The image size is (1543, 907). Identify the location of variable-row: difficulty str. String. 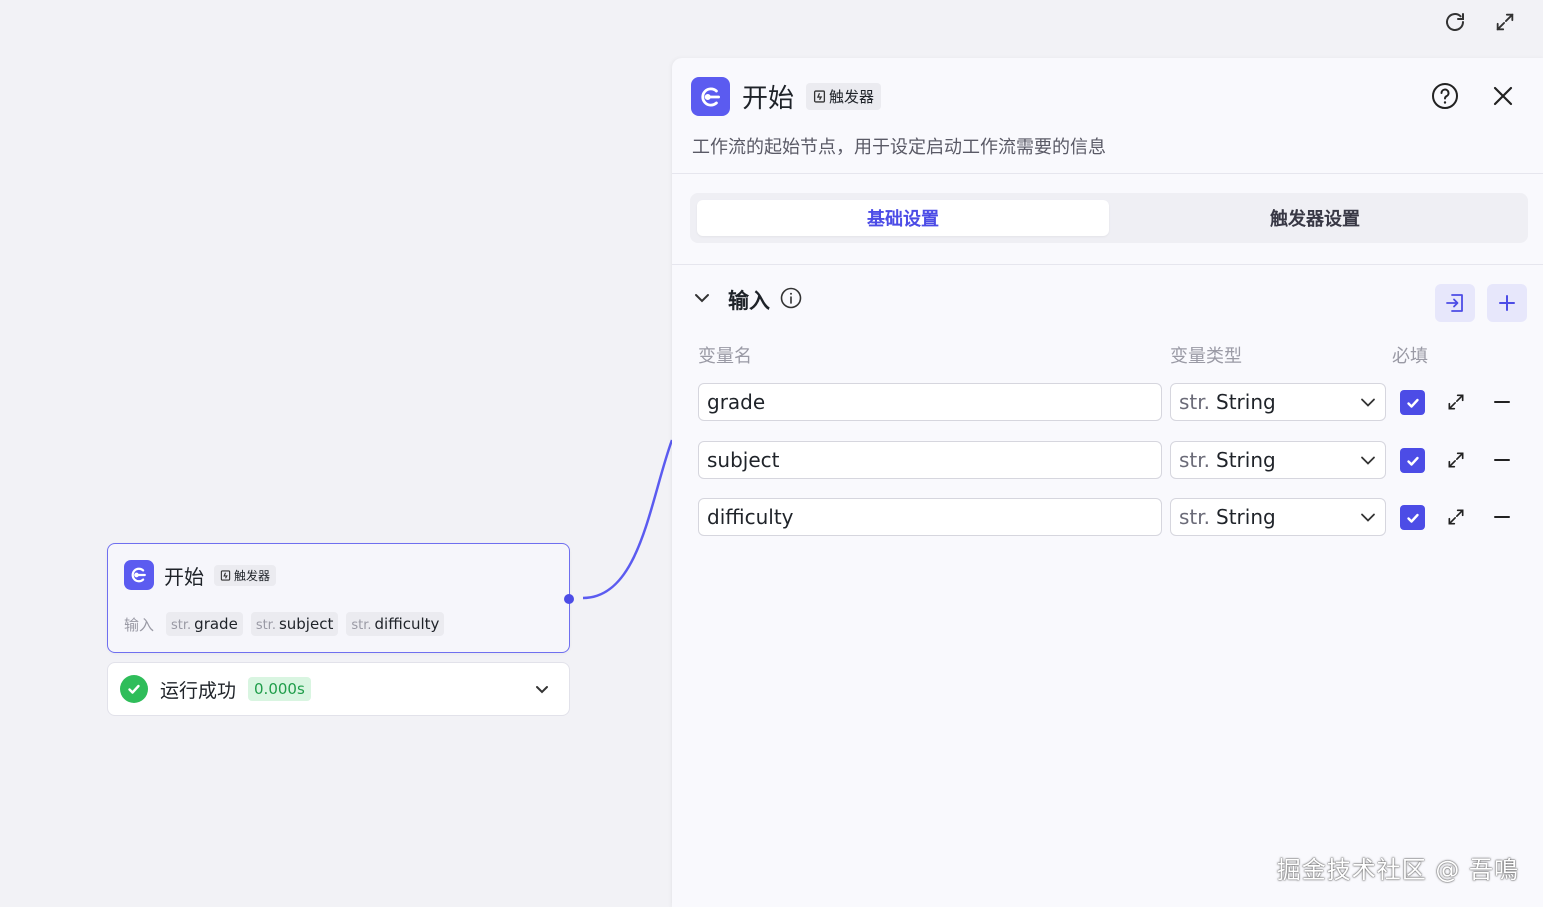
(1118, 518).